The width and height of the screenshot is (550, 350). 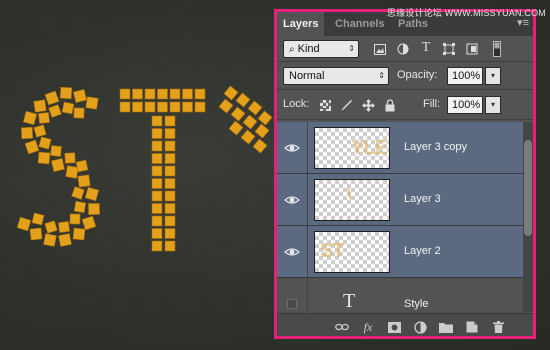 I want to click on fx-icon: fx, so click(x=368, y=327).